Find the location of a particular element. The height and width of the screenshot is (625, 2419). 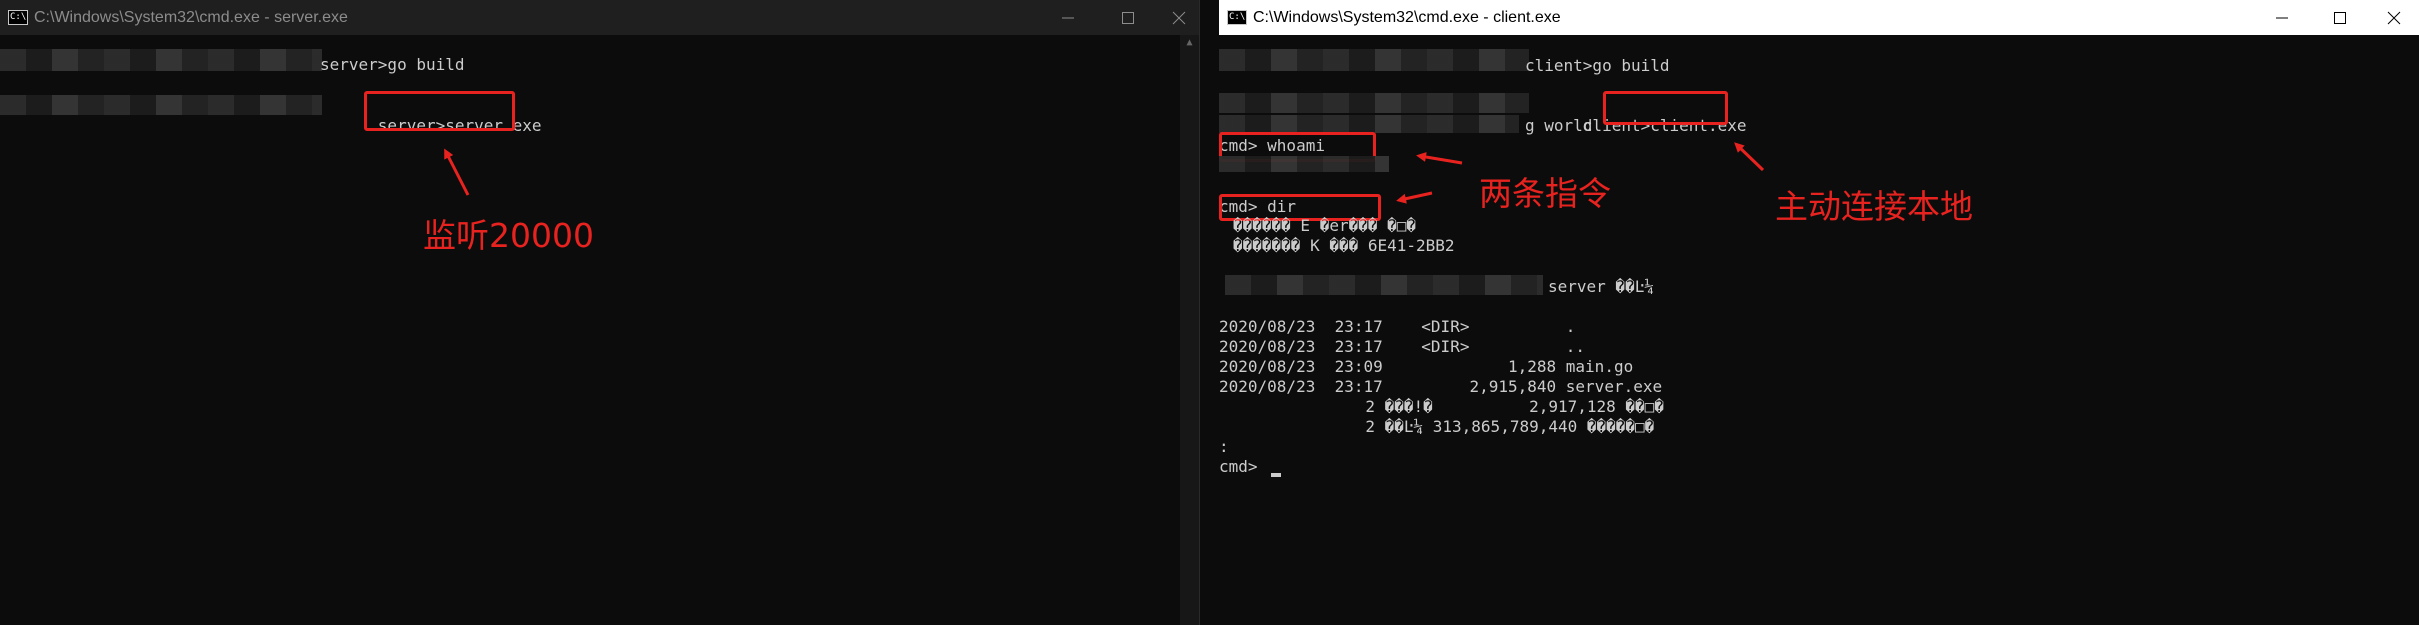

arrow-to-dir is located at coordinates (1414, 197).